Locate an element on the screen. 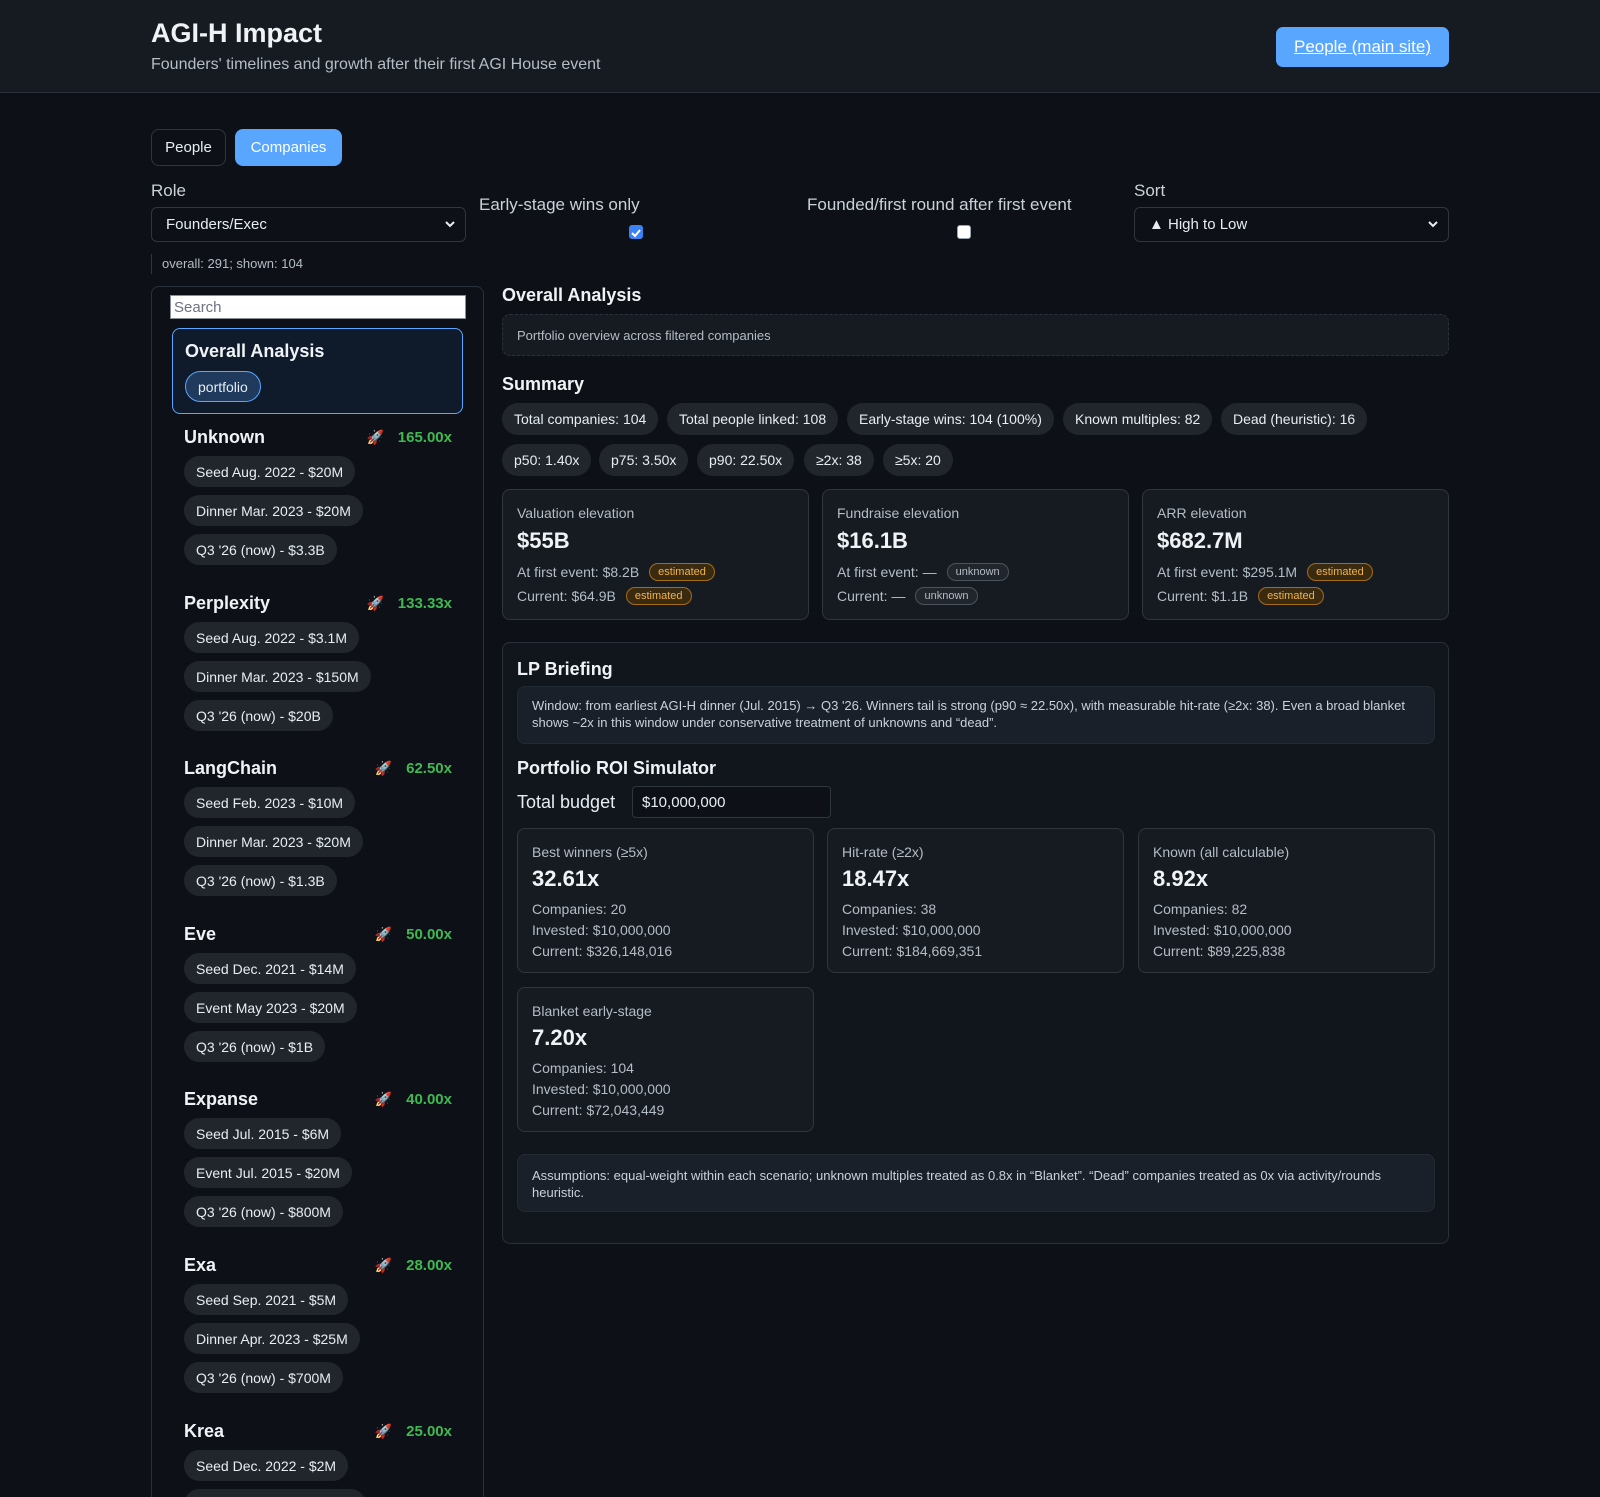 This screenshot has height=1497, width=1600. founded-after-checkbox is located at coordinates (964, 232).